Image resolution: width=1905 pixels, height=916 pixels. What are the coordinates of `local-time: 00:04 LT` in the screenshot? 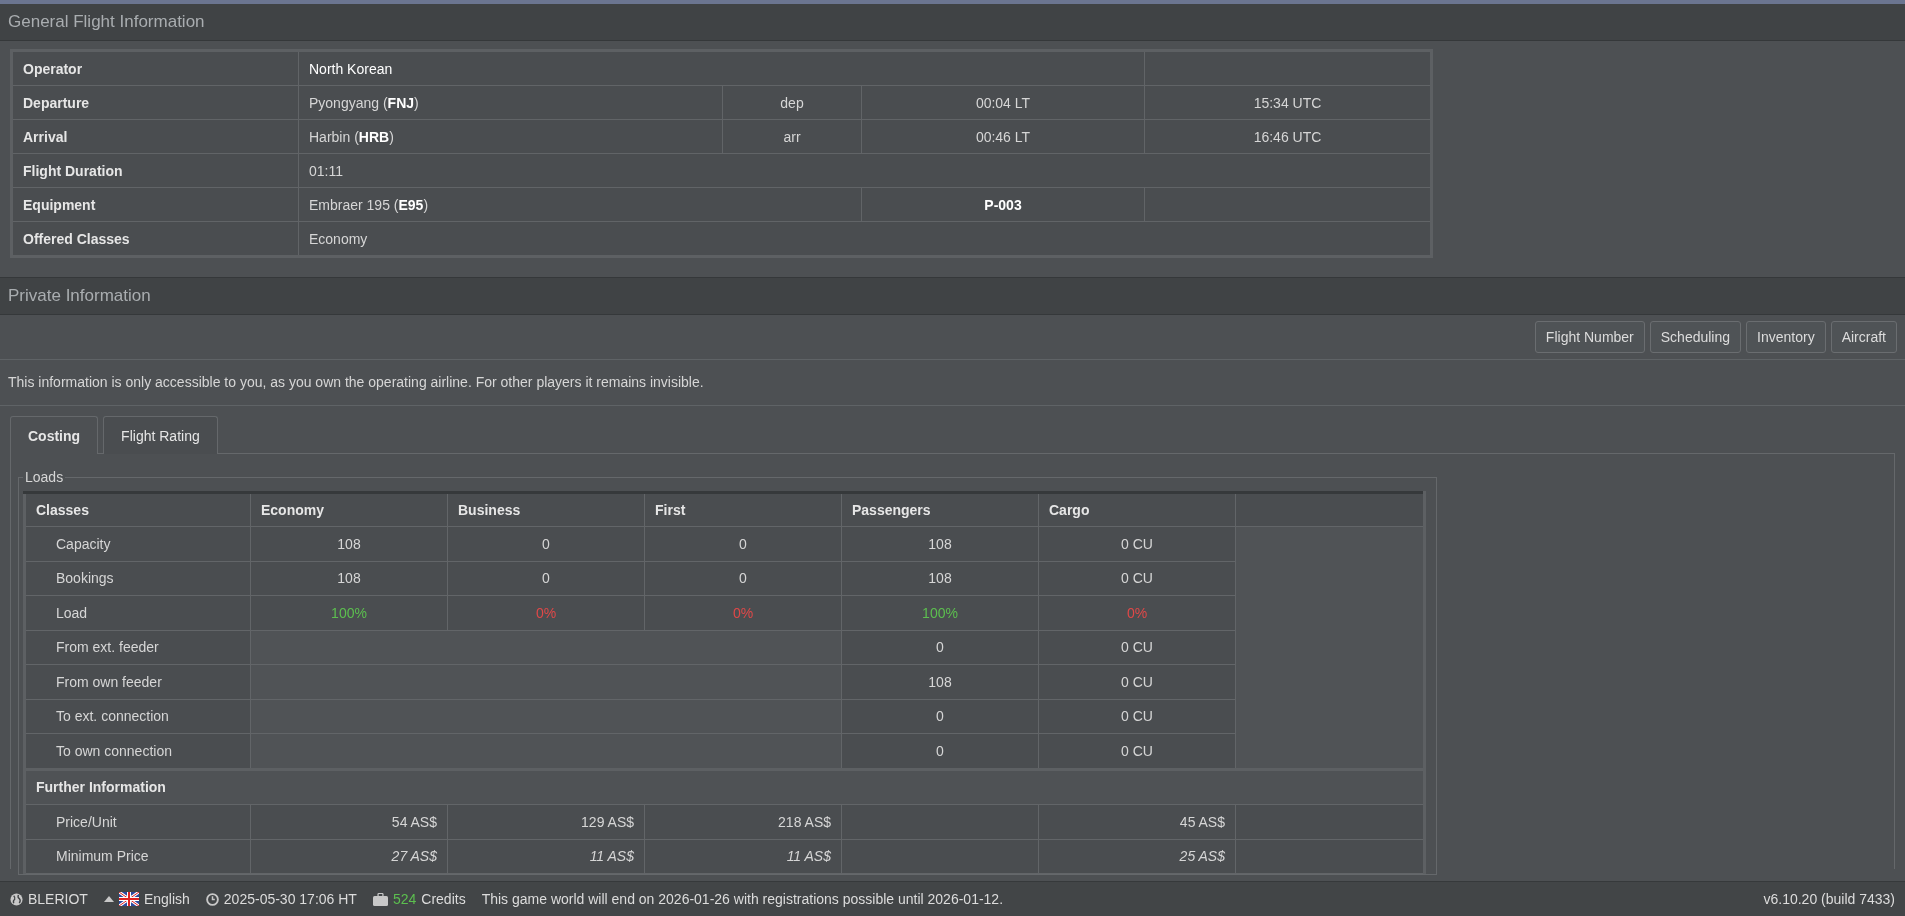 It's located at (1003, 102).